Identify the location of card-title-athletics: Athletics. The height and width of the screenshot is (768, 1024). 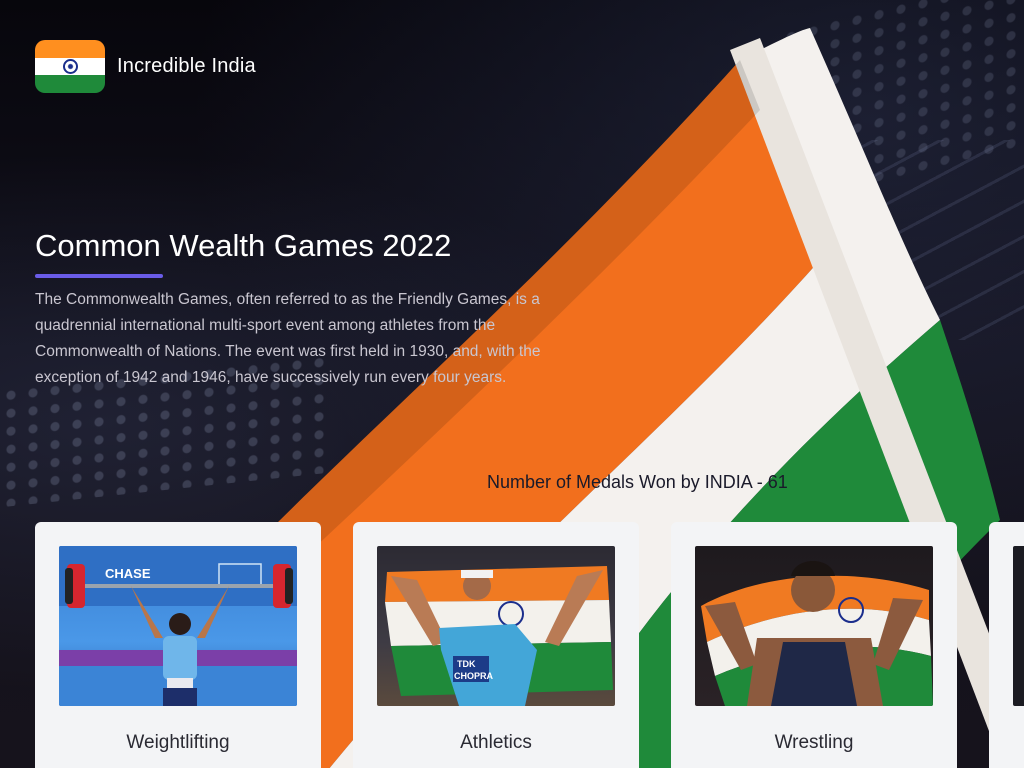
(496, 742).